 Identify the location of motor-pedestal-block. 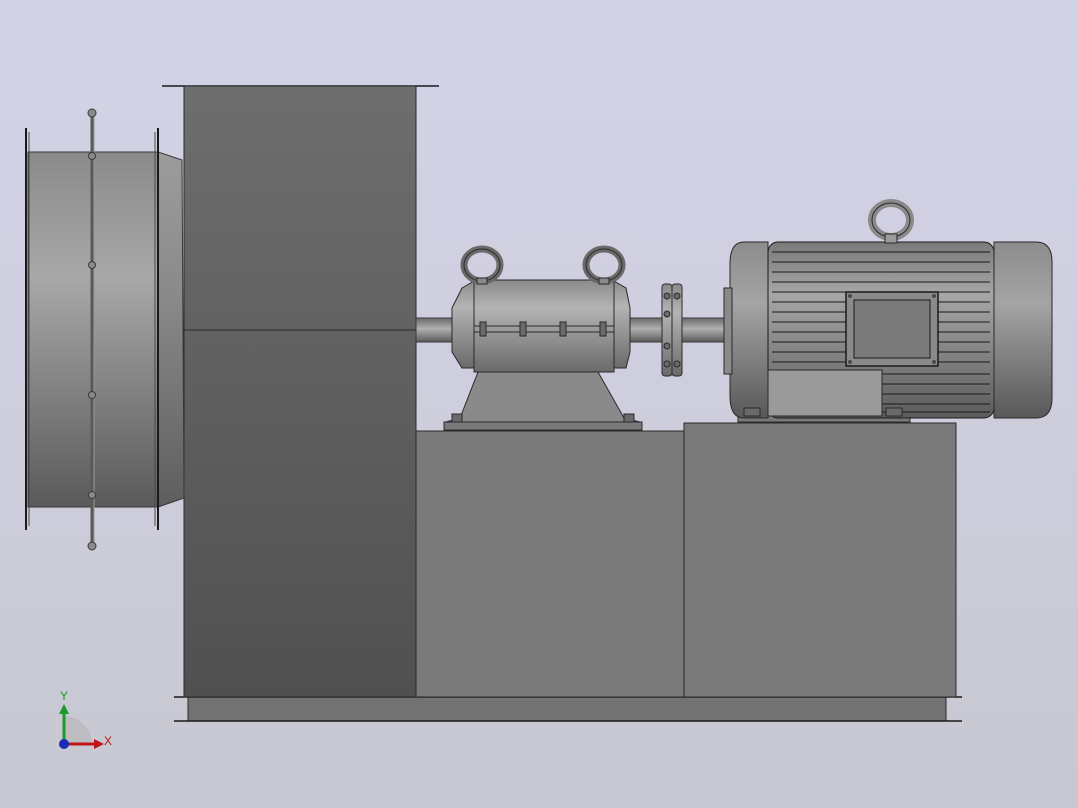
(820, 560).